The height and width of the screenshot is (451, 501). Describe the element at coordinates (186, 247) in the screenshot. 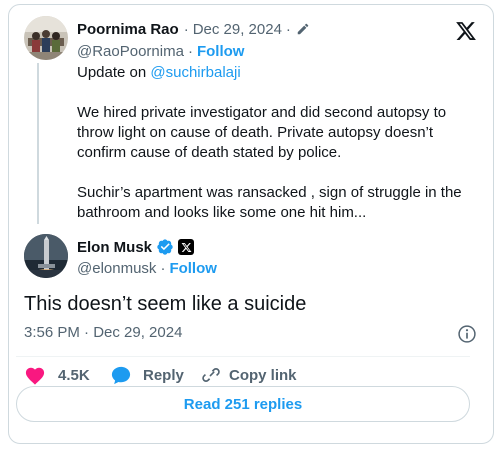

I see `x-affiliate-badge-icon` at that location.